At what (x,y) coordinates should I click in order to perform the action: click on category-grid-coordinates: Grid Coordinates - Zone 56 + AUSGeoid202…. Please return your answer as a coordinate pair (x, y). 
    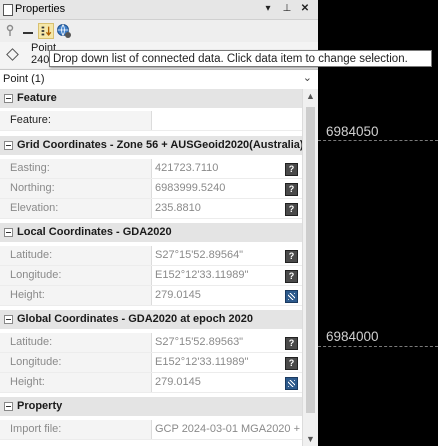
    Looking at the image, I should click on (151, 145).